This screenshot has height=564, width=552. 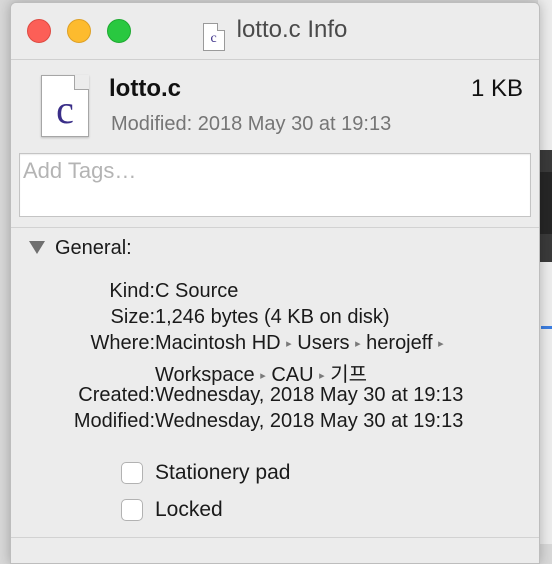 I want to click on disclosure-triangle-icon, so click(x=37, y=247).